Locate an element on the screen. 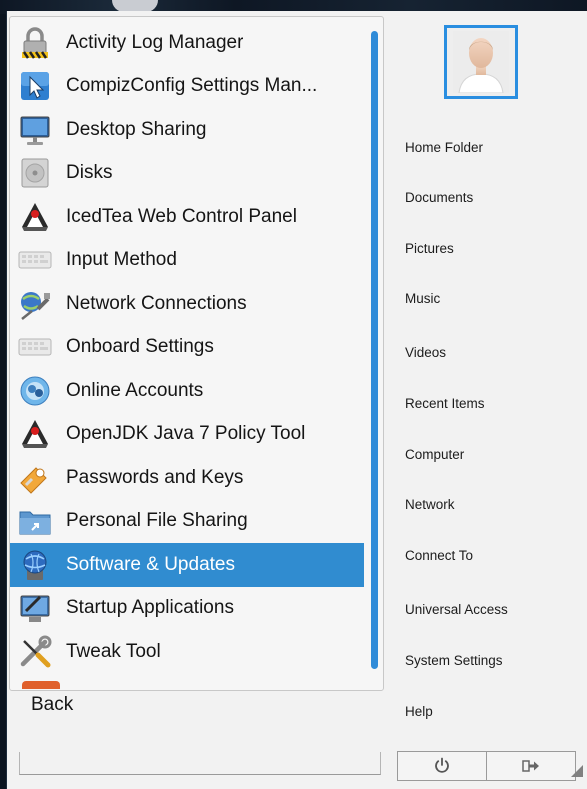  app-item-openjdk-java-7-policy-tool: OpenJDK Java 7 Policy Tool is located at coordinates (187, 435).